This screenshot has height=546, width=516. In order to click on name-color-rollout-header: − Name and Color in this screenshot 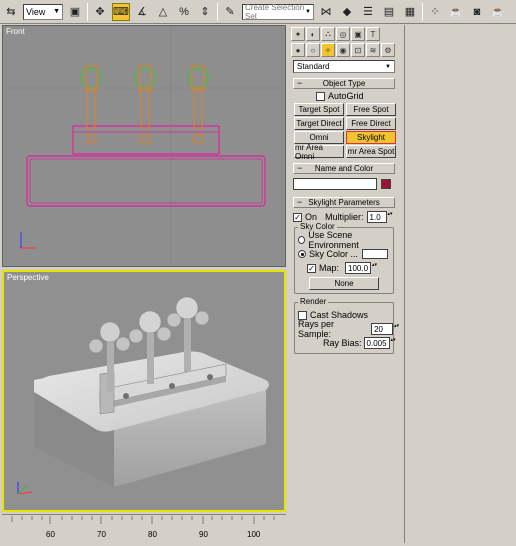, I will do `click(344, 168)`.